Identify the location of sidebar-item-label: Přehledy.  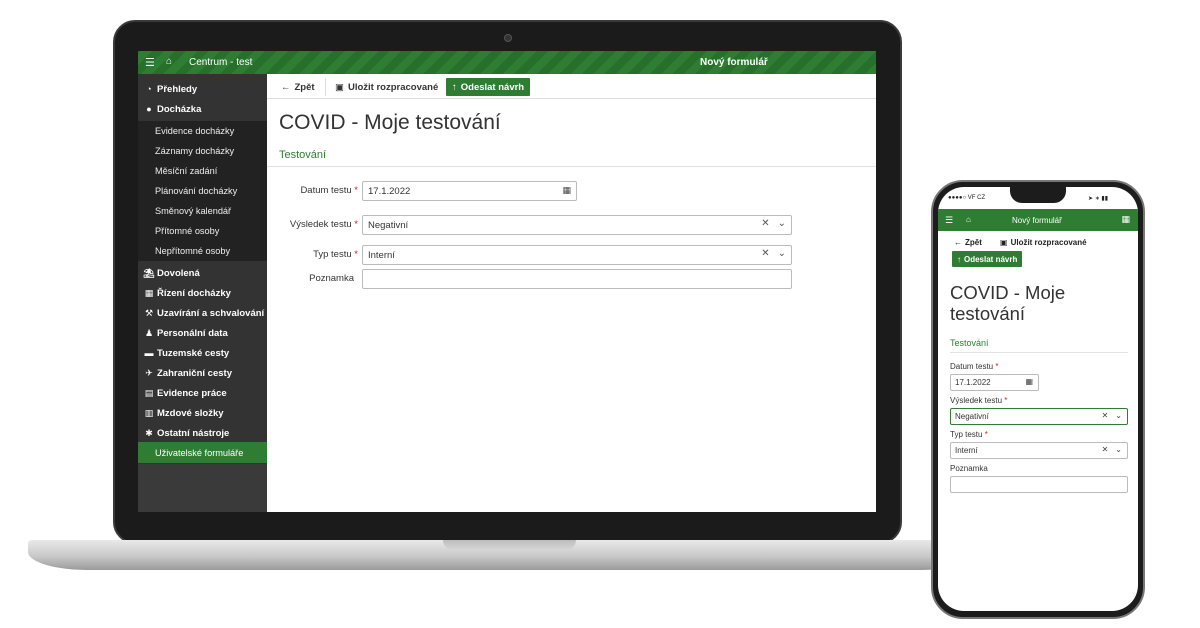
(177, 89).